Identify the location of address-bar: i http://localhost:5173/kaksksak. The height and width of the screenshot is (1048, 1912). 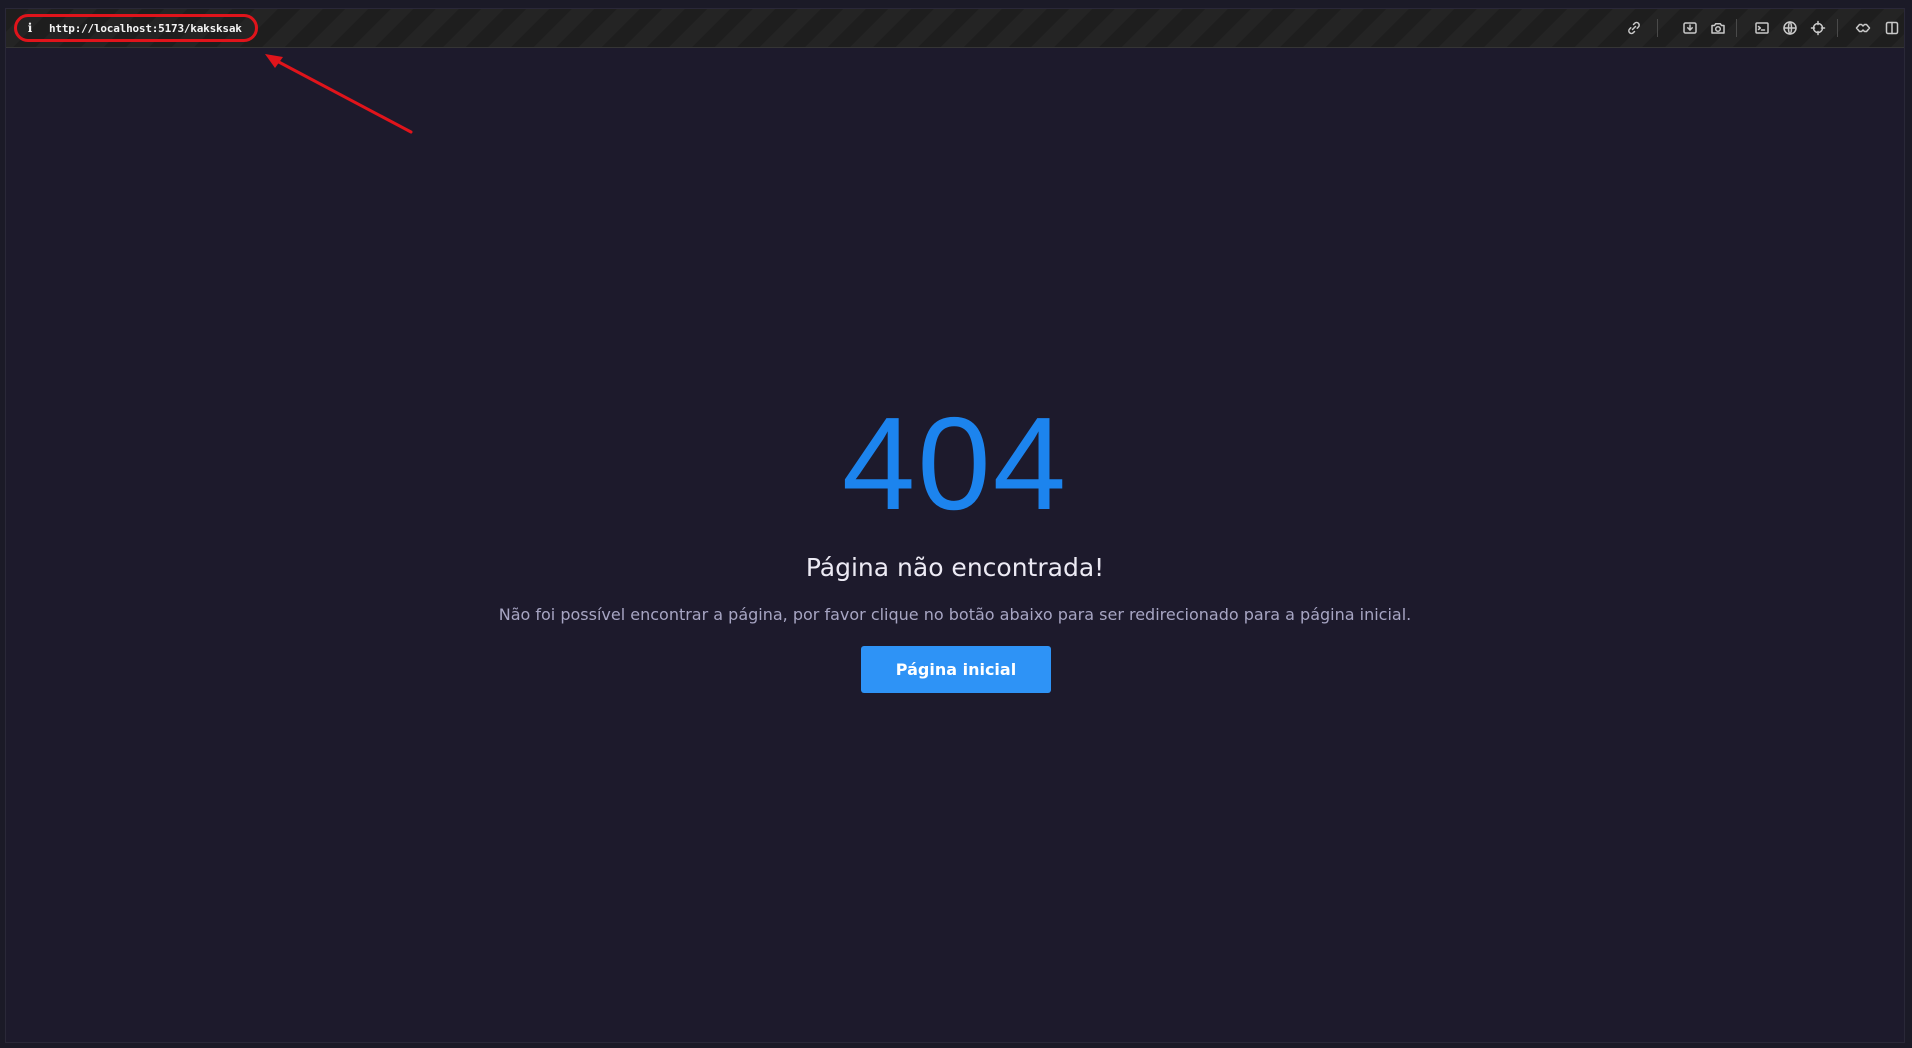
(136, 28).